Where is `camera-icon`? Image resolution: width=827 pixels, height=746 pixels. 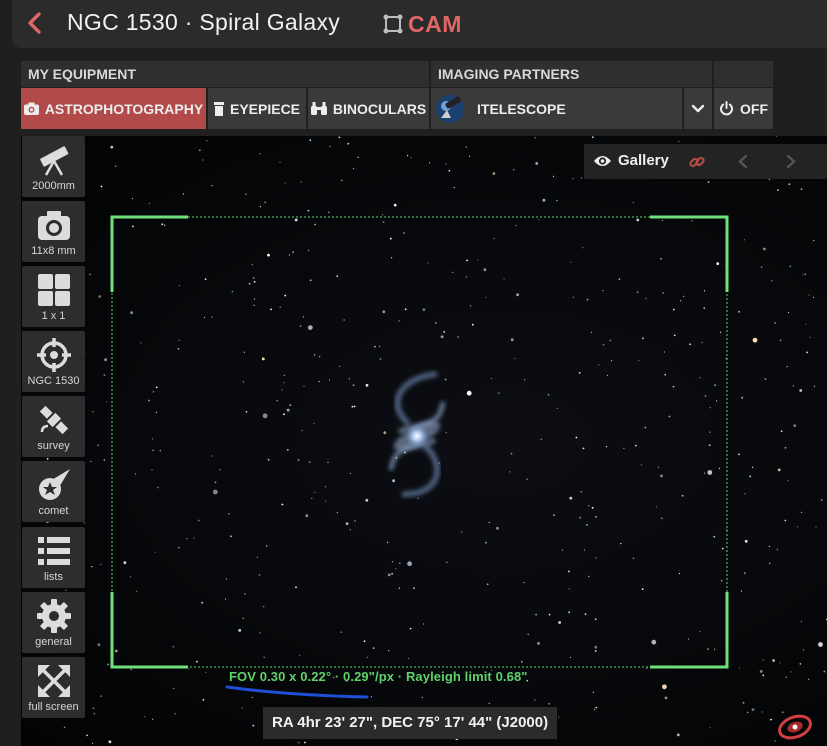 camera-icon is located at coordinates (31, 108).